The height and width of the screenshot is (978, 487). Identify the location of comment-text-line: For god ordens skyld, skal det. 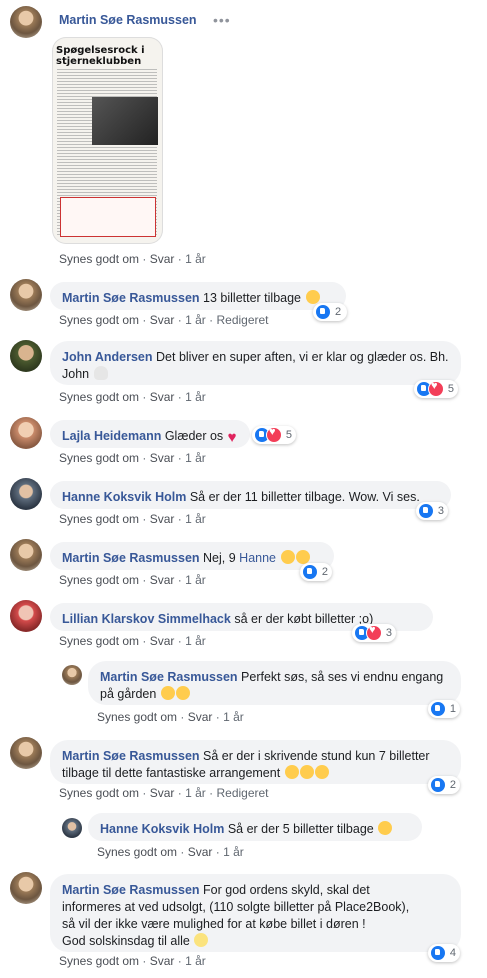
(286, 890).